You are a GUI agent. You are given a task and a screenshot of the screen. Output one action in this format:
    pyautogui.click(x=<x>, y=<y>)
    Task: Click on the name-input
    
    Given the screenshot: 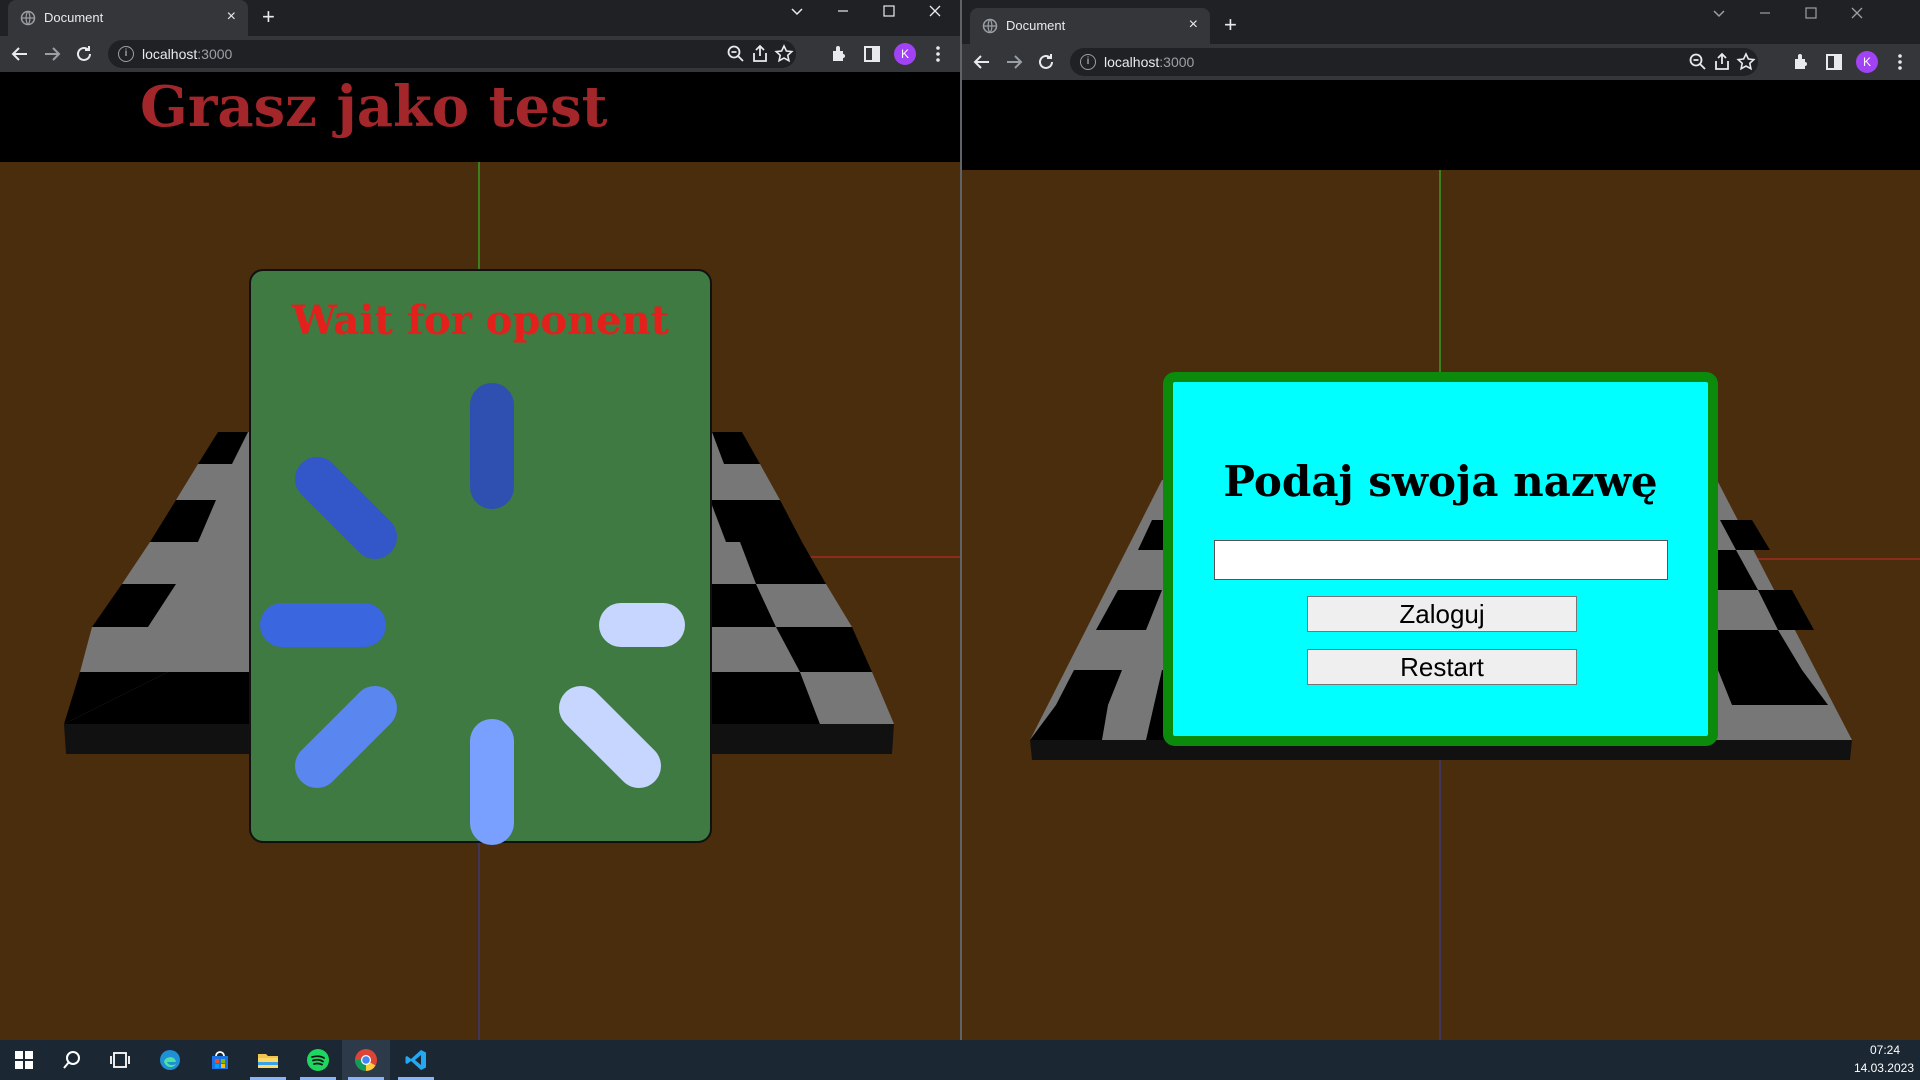 What is the action you would take?
    pyautogui.click(x=1441, y=560)
    